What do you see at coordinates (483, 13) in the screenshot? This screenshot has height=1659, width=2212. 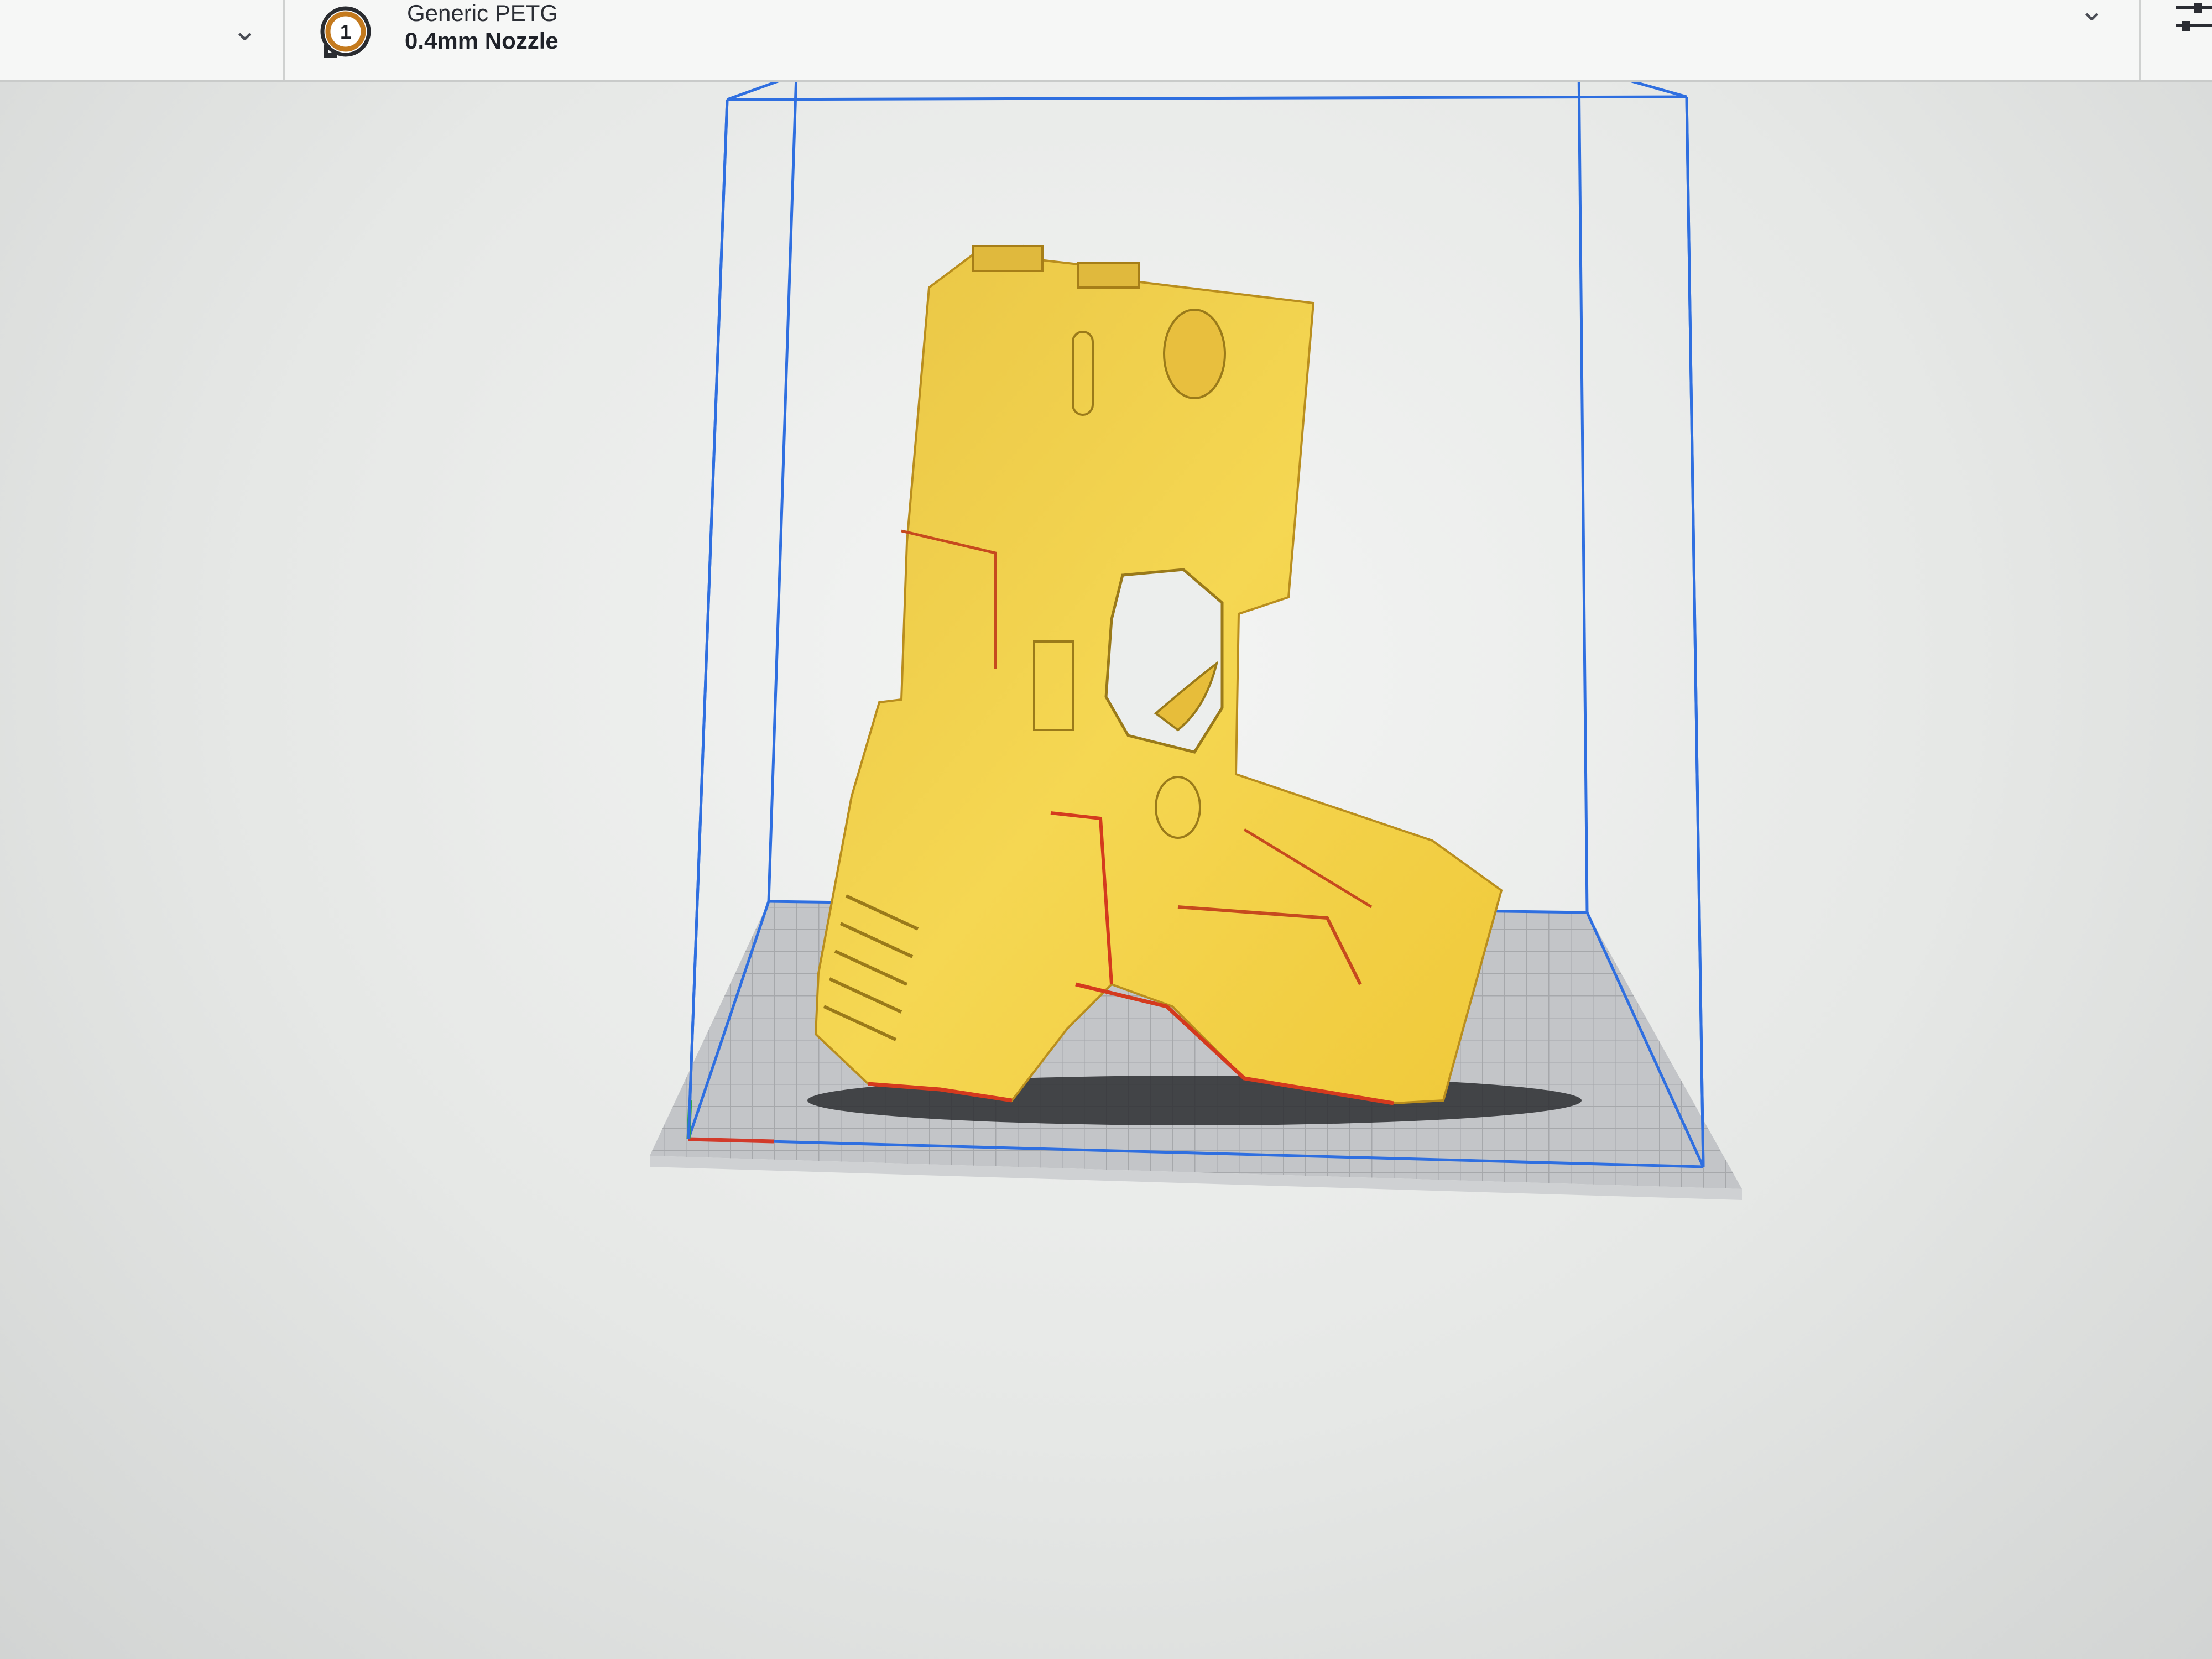 I see `material-name: Generic PETG` at bounding box center [483, 13].